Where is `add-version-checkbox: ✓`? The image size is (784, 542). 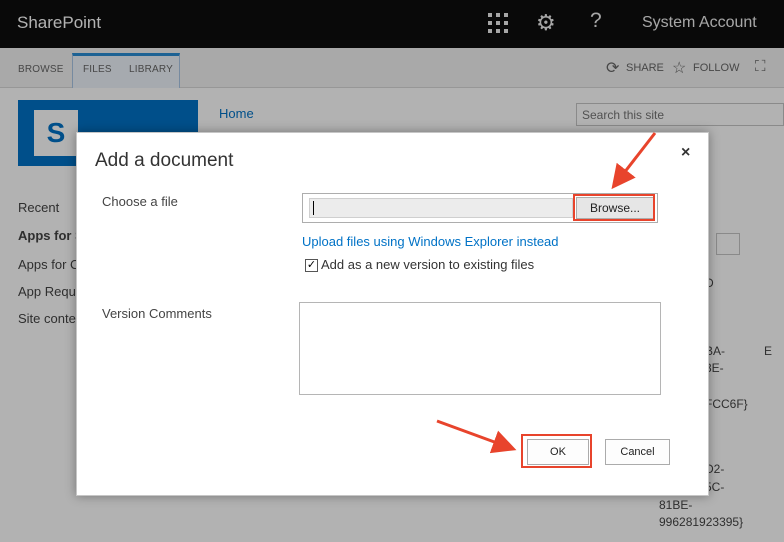
add-version-checkbox: ✓ is located at coordinates (311, 265).